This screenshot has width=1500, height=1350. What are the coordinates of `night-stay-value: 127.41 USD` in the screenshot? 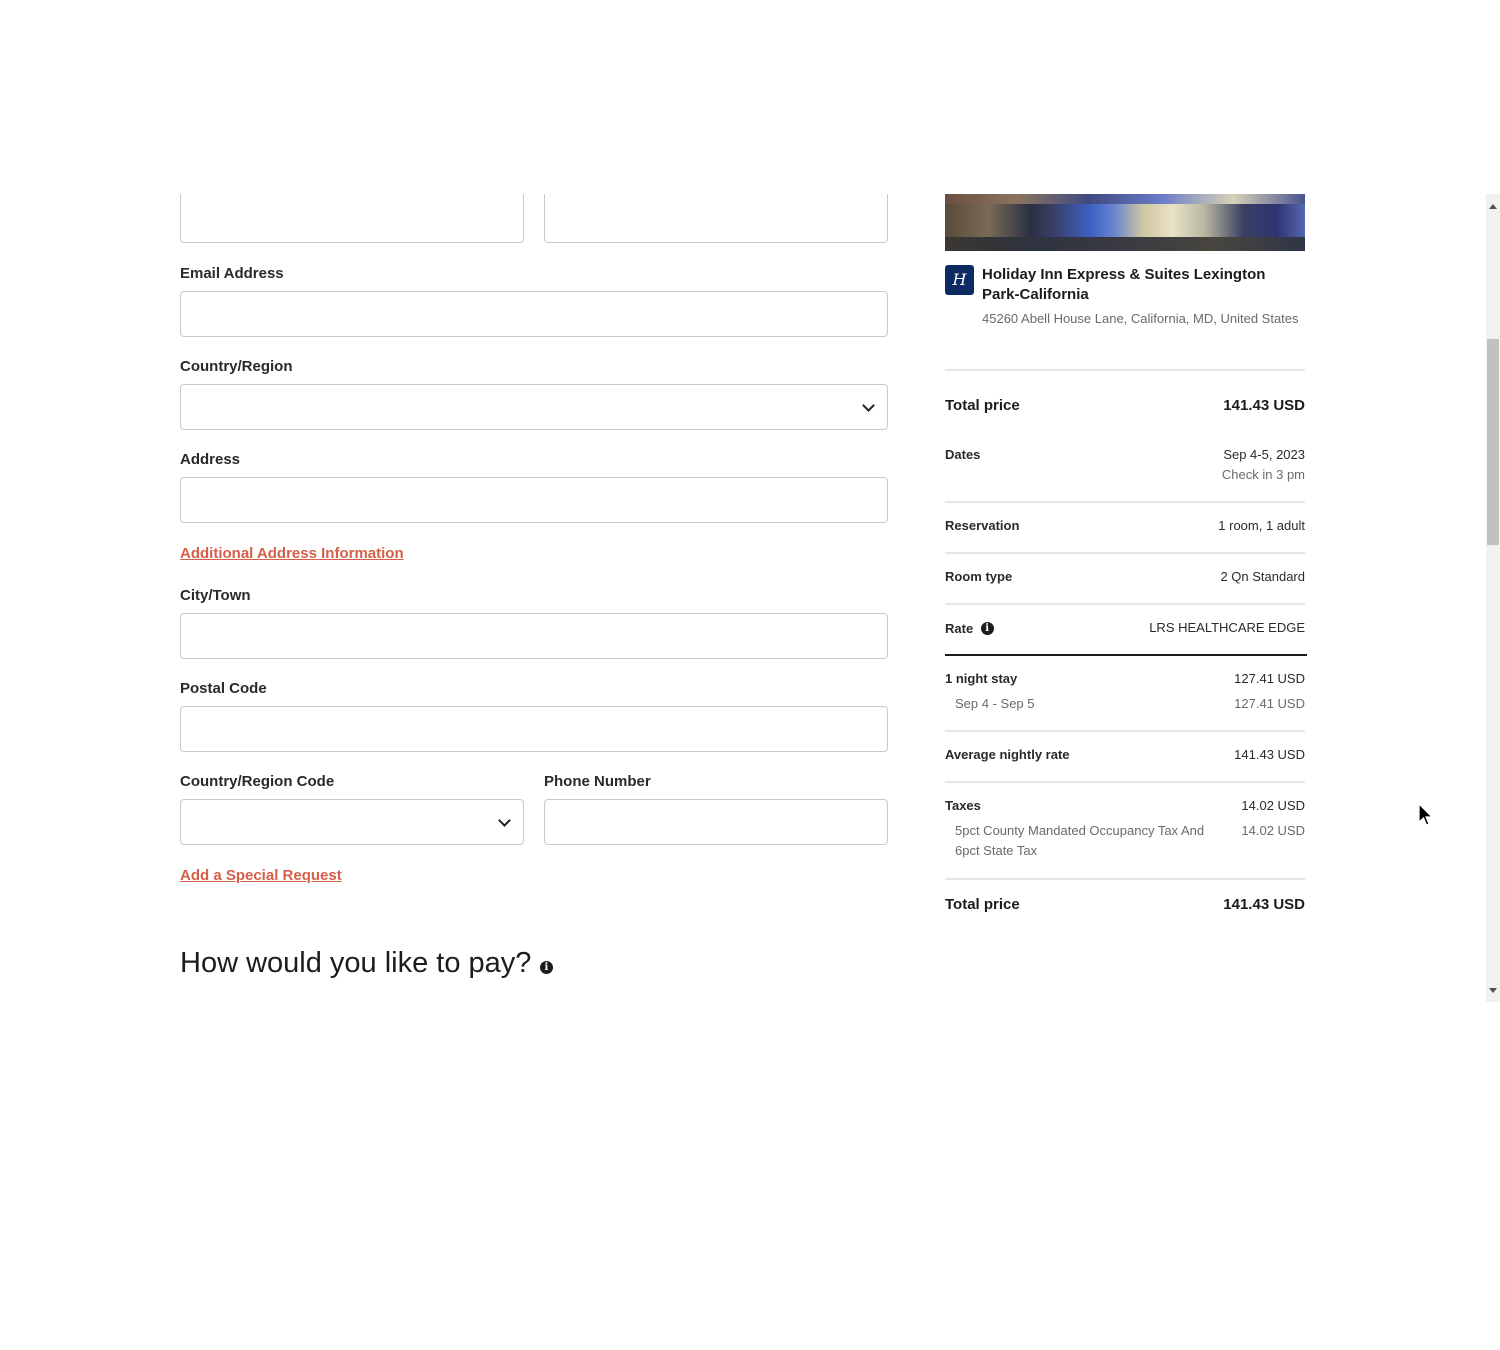 It's located at (1269, 678).